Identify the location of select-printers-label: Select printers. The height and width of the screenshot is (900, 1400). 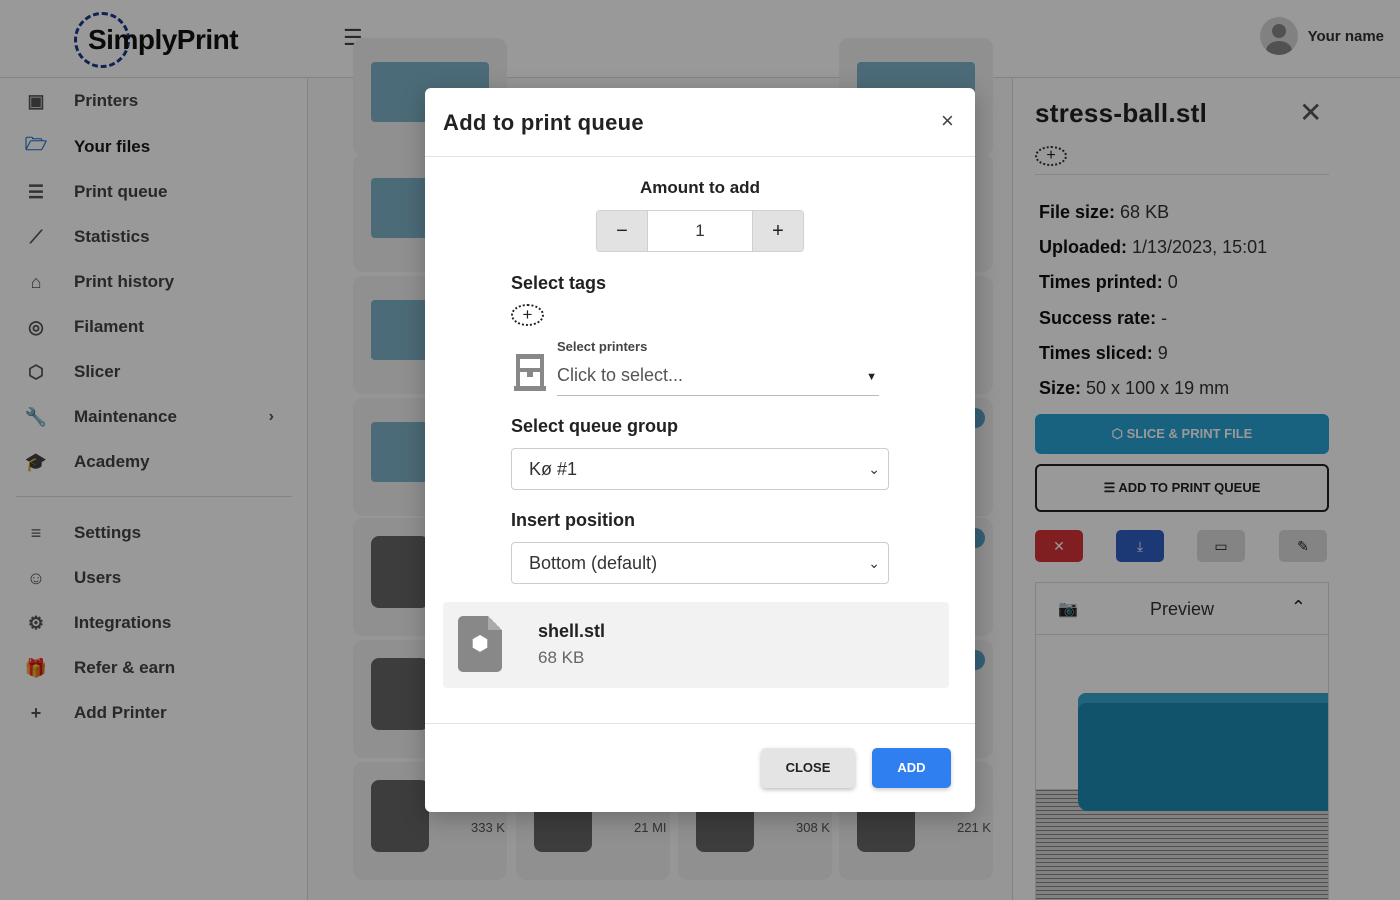
(602, 346).